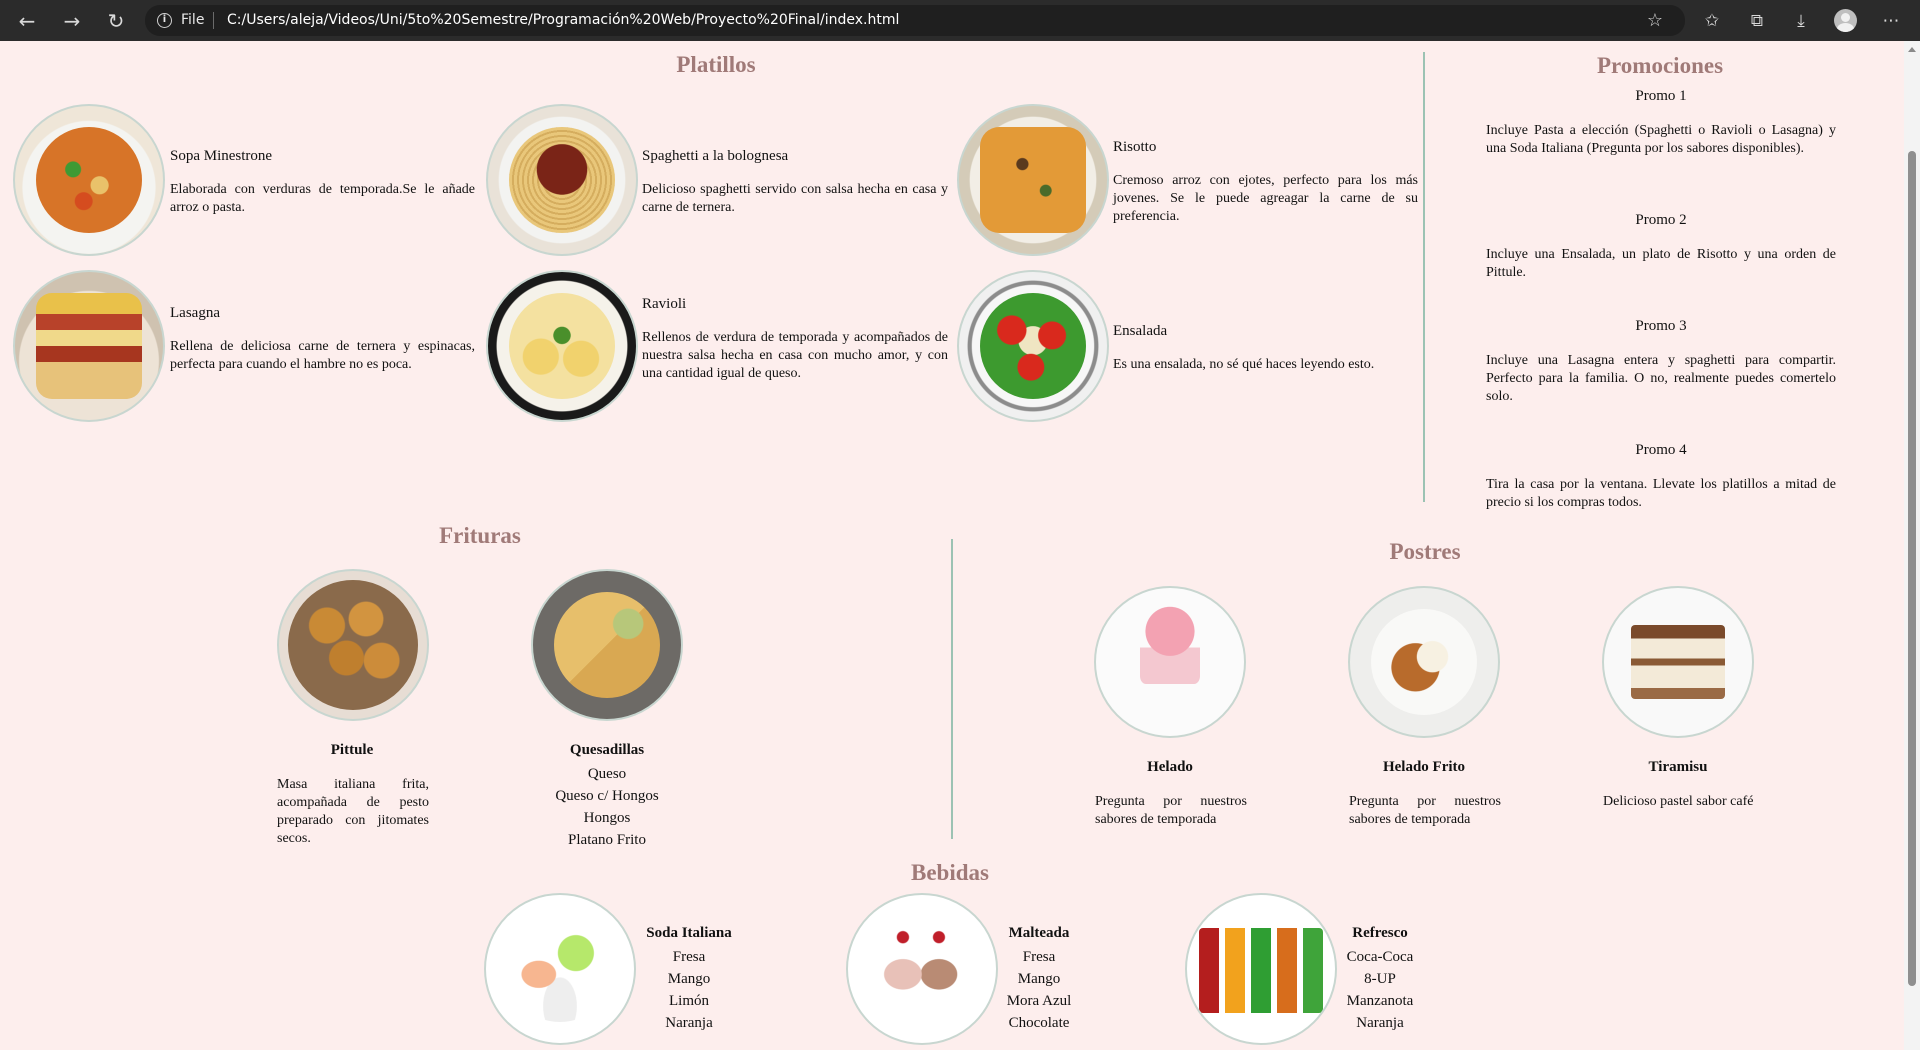 This screenshot has height=1050, width=1920. Describe the element at coordinates (607, 645) in the screenshot. I see `quesadillas-image` at that location.